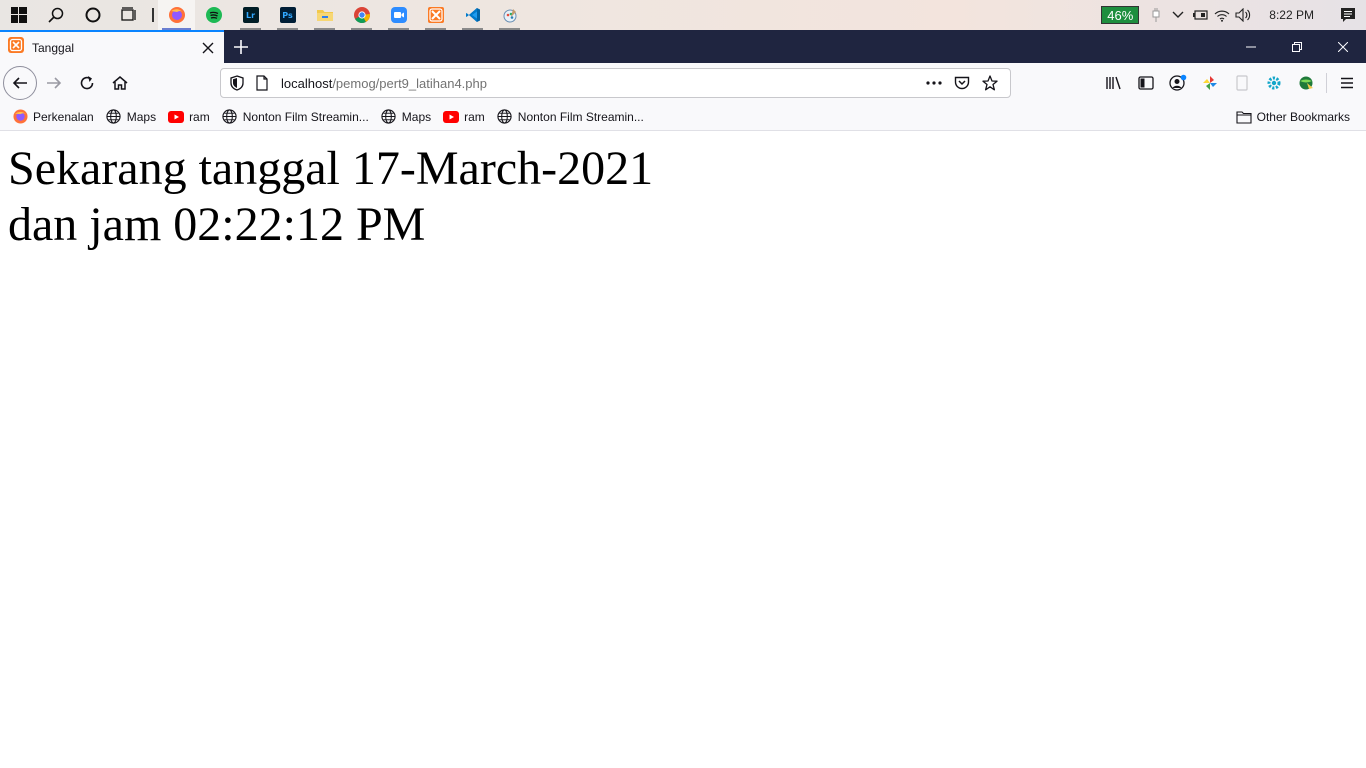 This screenshot has width=1366, height=768. I want to click on url-host: localhost, so click(307, 83).